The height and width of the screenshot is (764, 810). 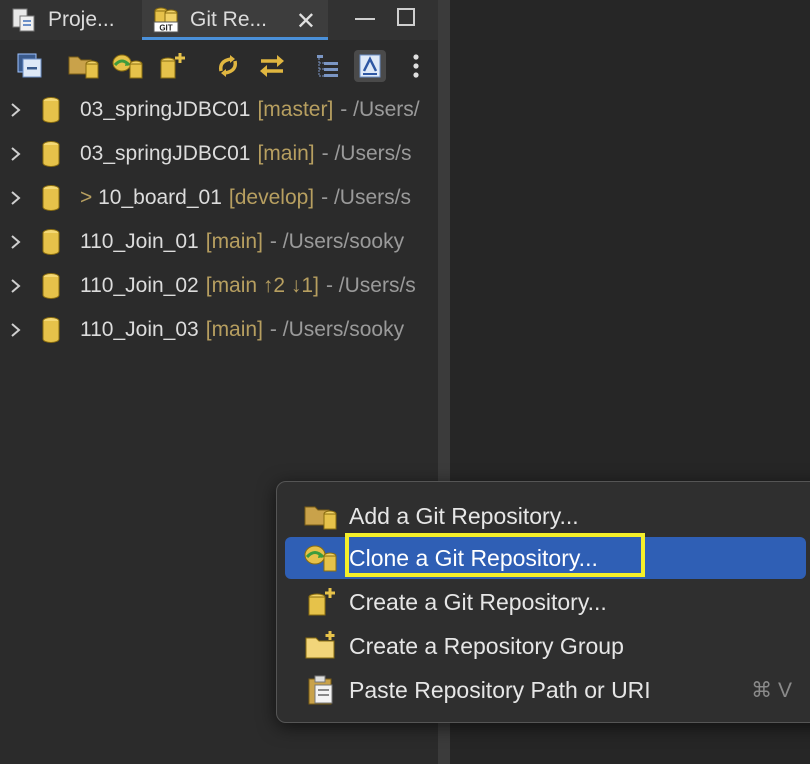 What do you see at coordinates (495, 555) in the screenshot?
I see `annotation-highlight-box` at bounding box center [495, 555].